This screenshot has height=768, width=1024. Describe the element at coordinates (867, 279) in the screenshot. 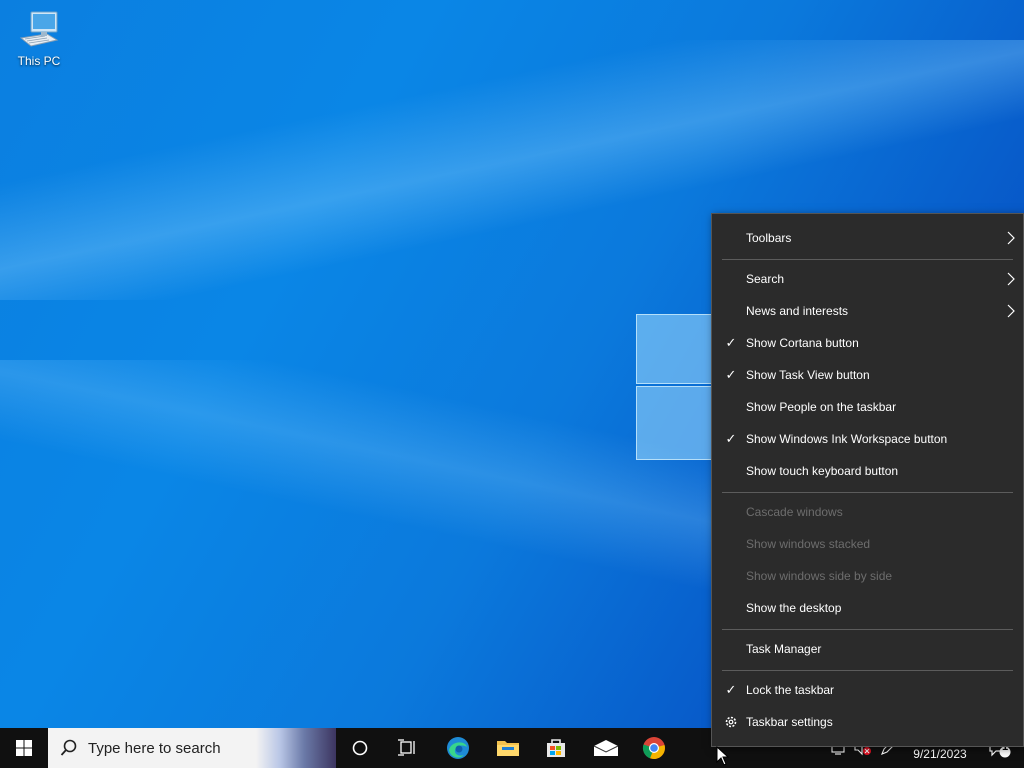

I see `menu-item-search: Search` at that location.